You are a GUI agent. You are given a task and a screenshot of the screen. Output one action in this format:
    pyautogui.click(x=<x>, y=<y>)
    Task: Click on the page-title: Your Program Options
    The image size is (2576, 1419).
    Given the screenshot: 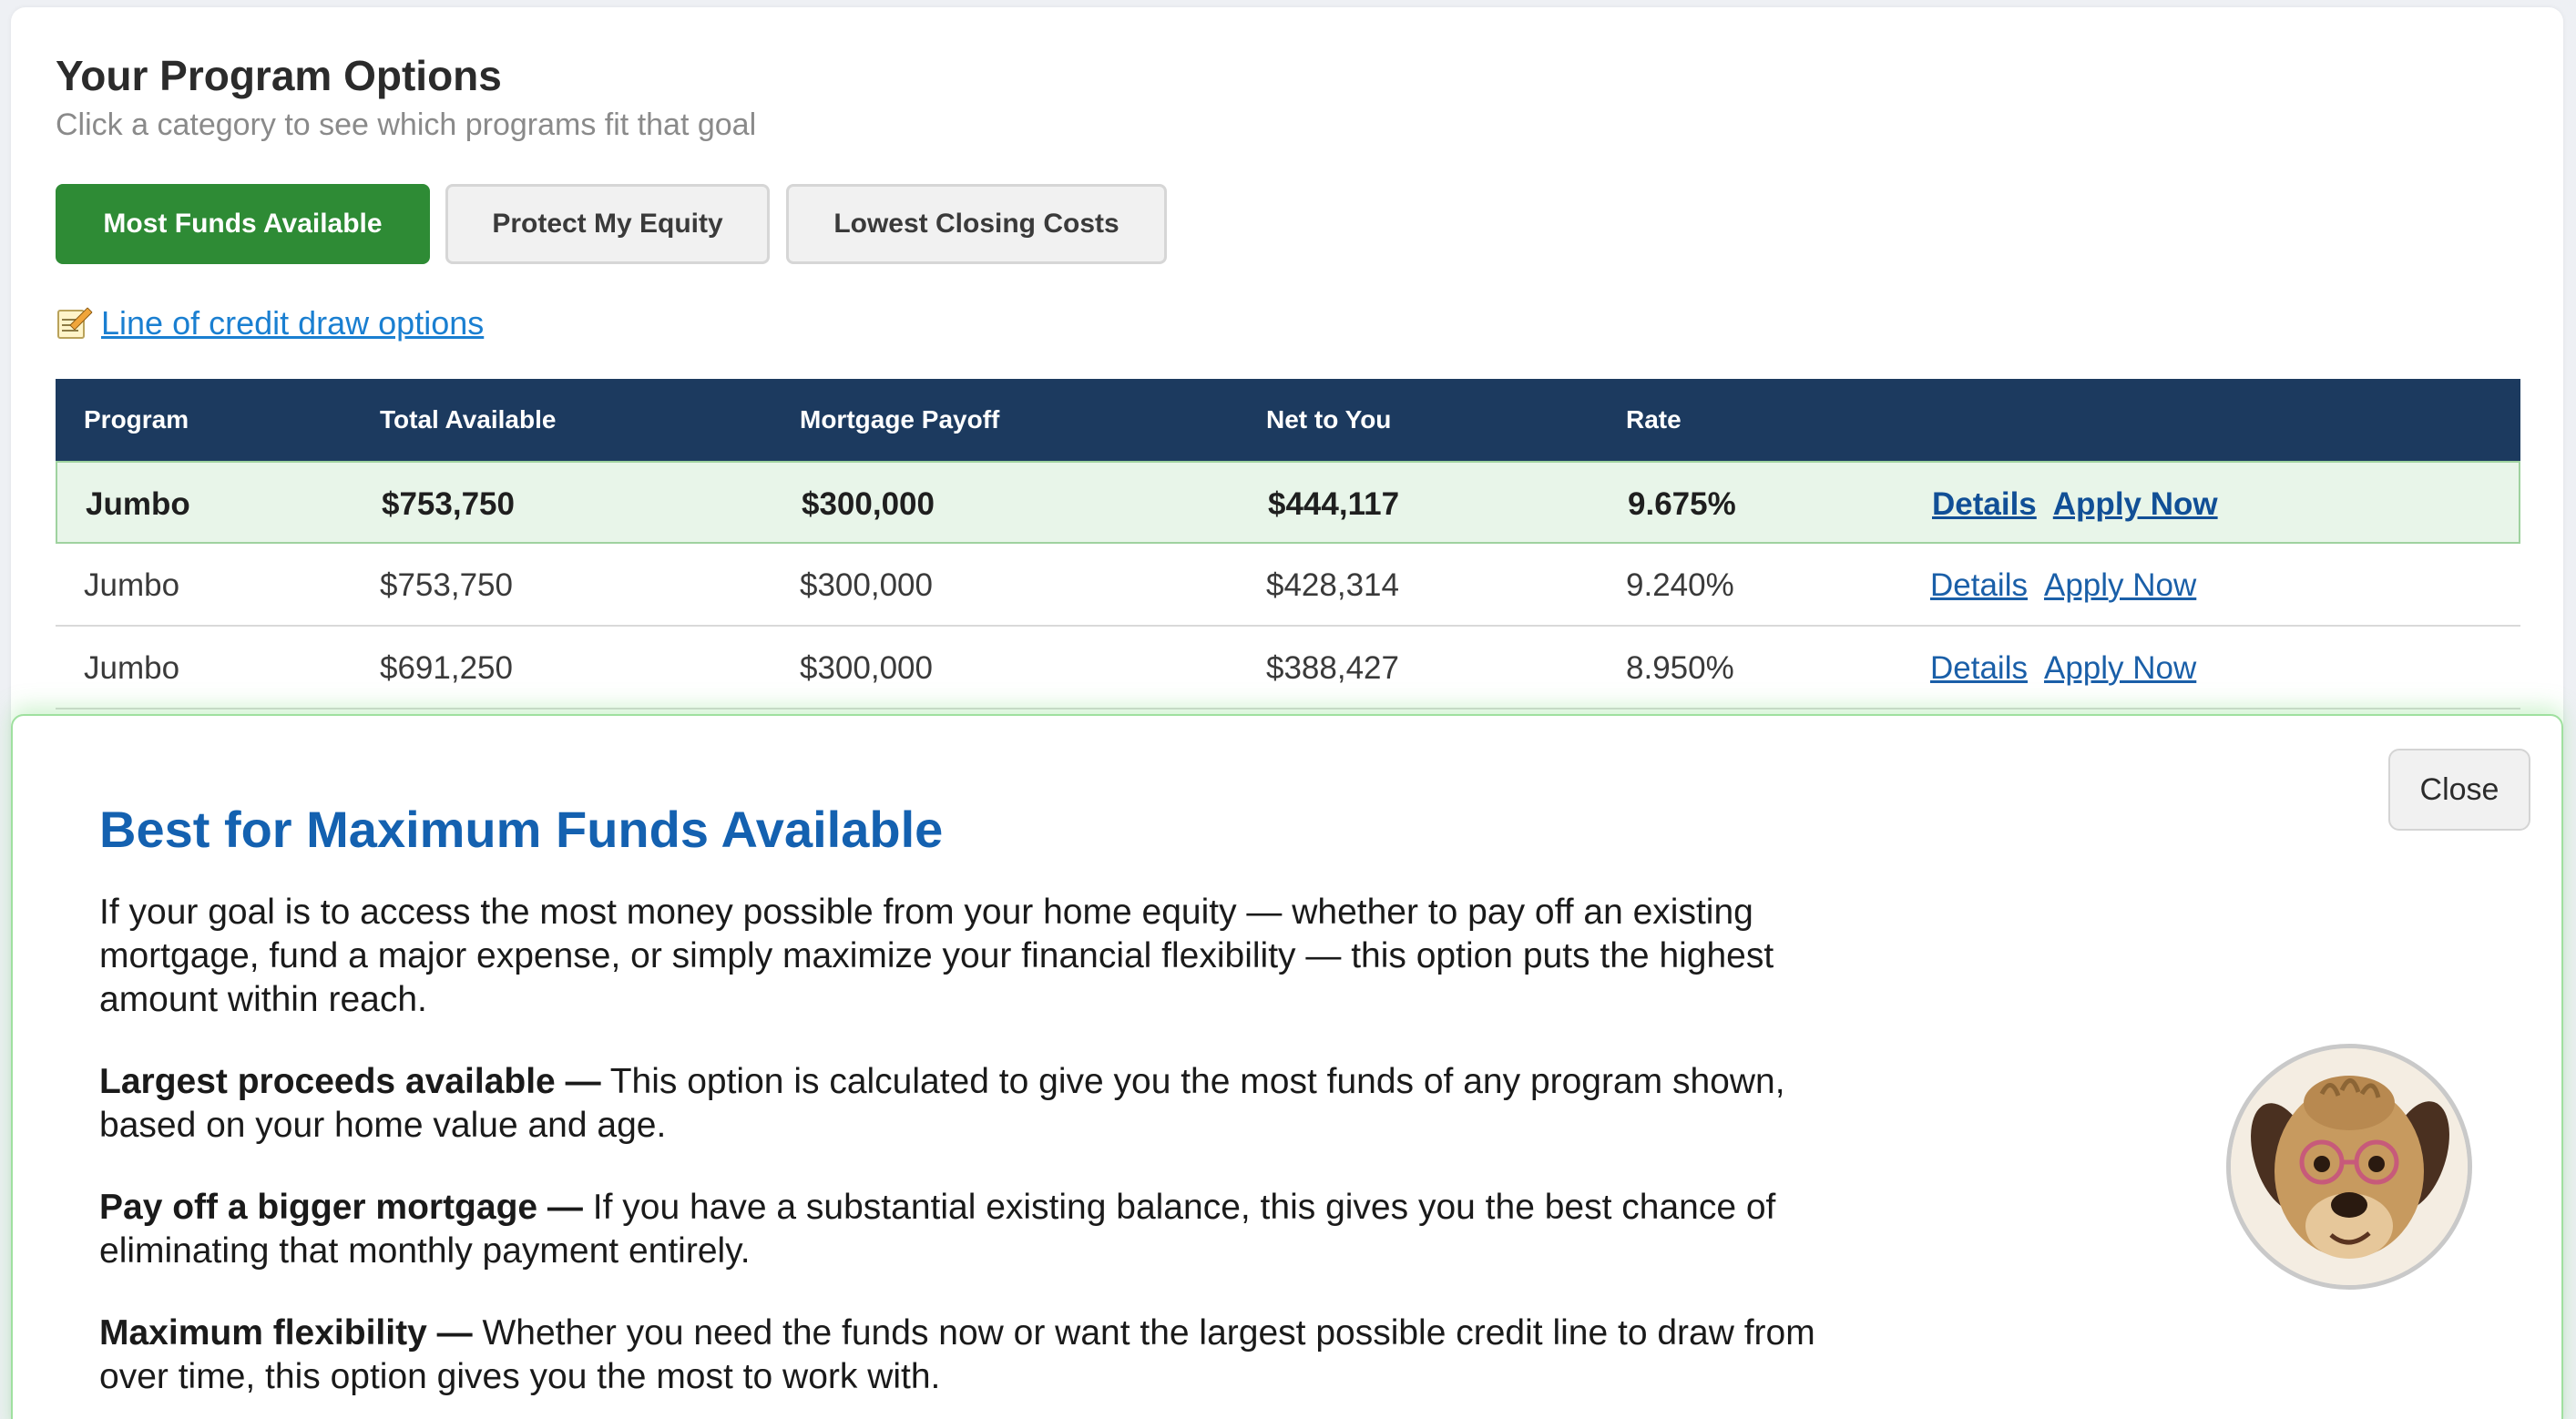 What is the action you would take?
    pyautogui.click(x=279, y=76)
    